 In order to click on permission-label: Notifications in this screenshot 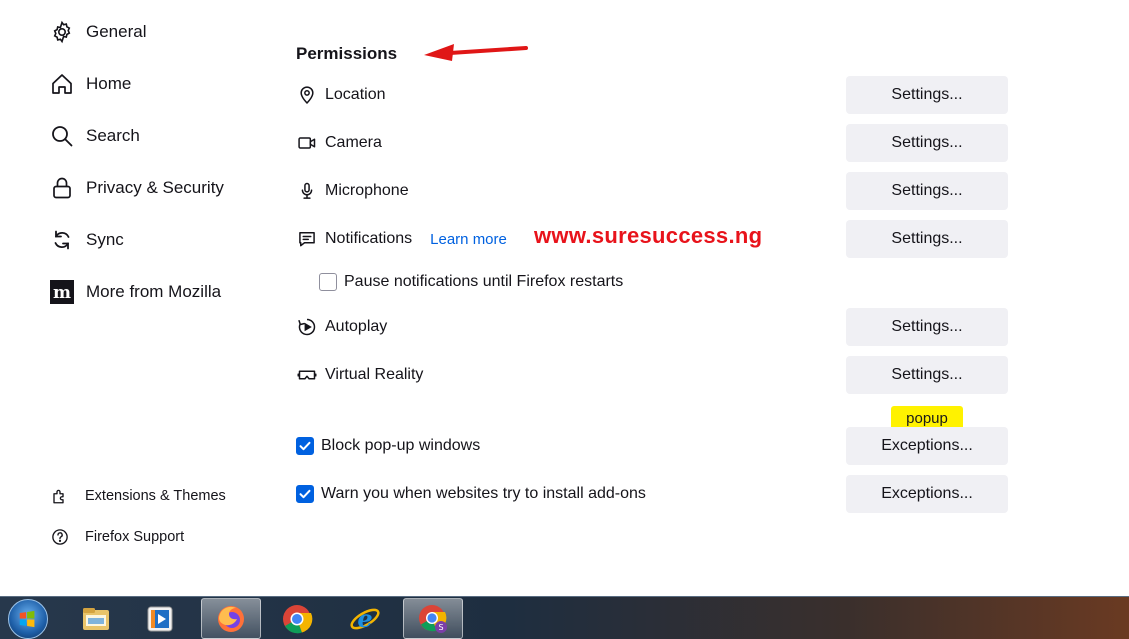, I will do `click(369, 238)`.